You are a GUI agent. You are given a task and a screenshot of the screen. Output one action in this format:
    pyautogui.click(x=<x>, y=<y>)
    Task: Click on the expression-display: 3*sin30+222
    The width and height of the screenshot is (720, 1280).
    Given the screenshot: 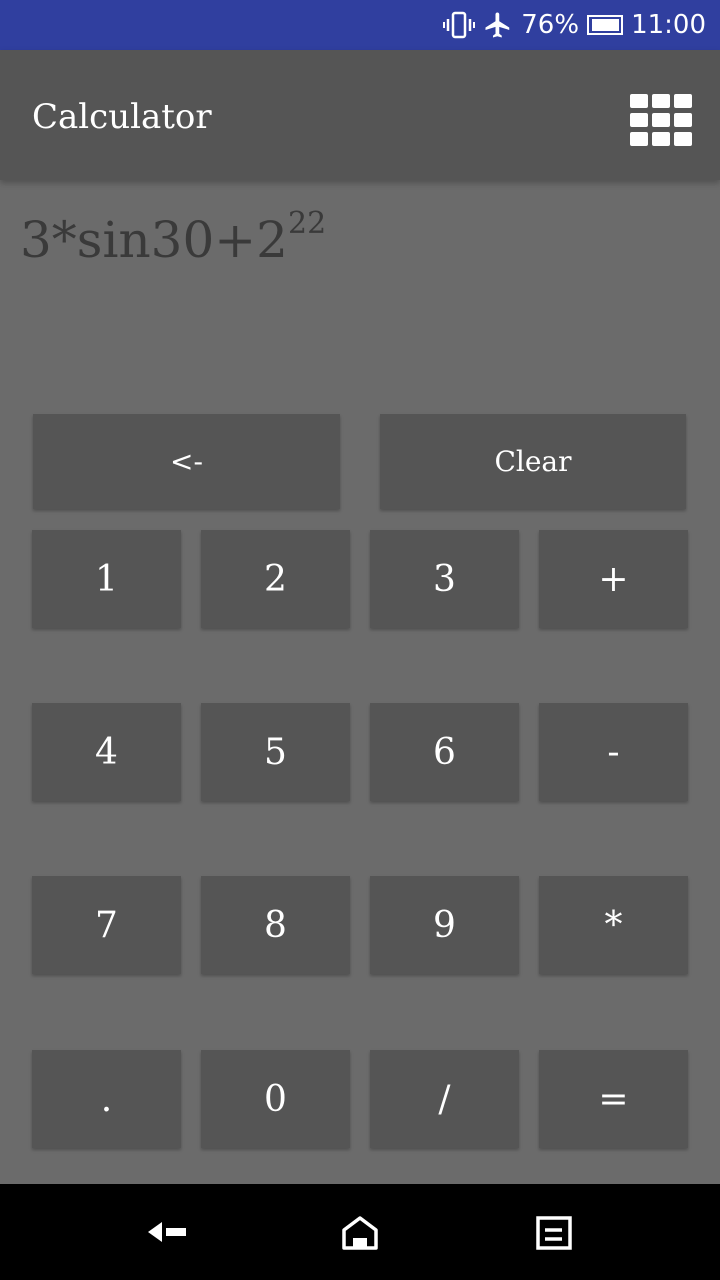 What is the action you would take?
    pyautogui.click(x=173, y=241)
    